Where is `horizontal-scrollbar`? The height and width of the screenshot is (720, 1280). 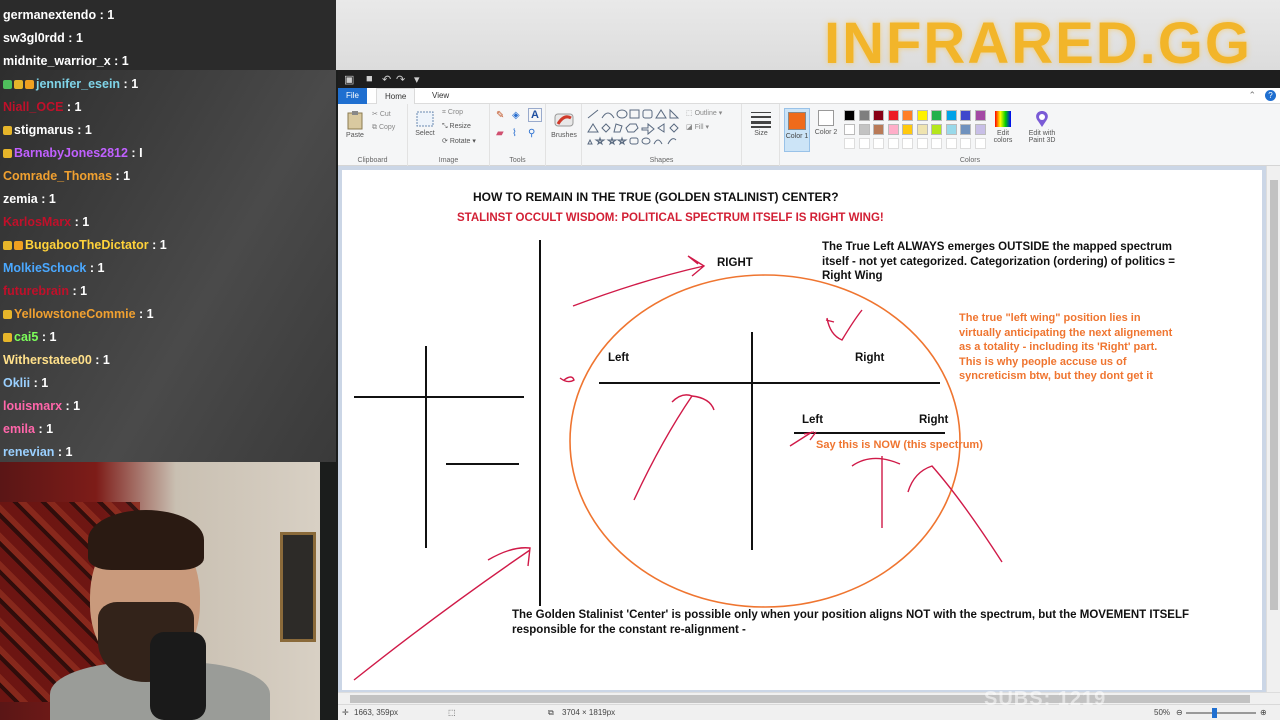
horizontal-scrollbar is located at coordinates (809, 698).